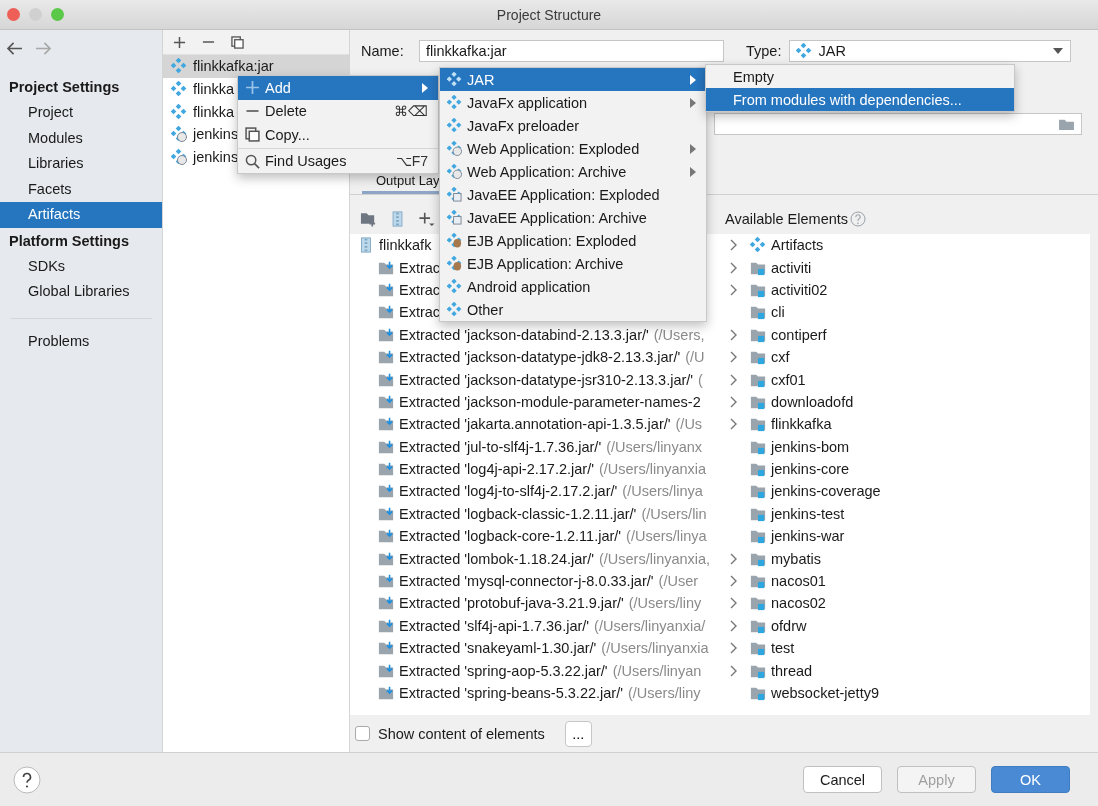 The width and height of the screenshot is (1098, 806). What do you see at coordinates (461, 733) in the screenshot?
I see `checkbox-label: Show content of elements` at bounding box center [461, 733].